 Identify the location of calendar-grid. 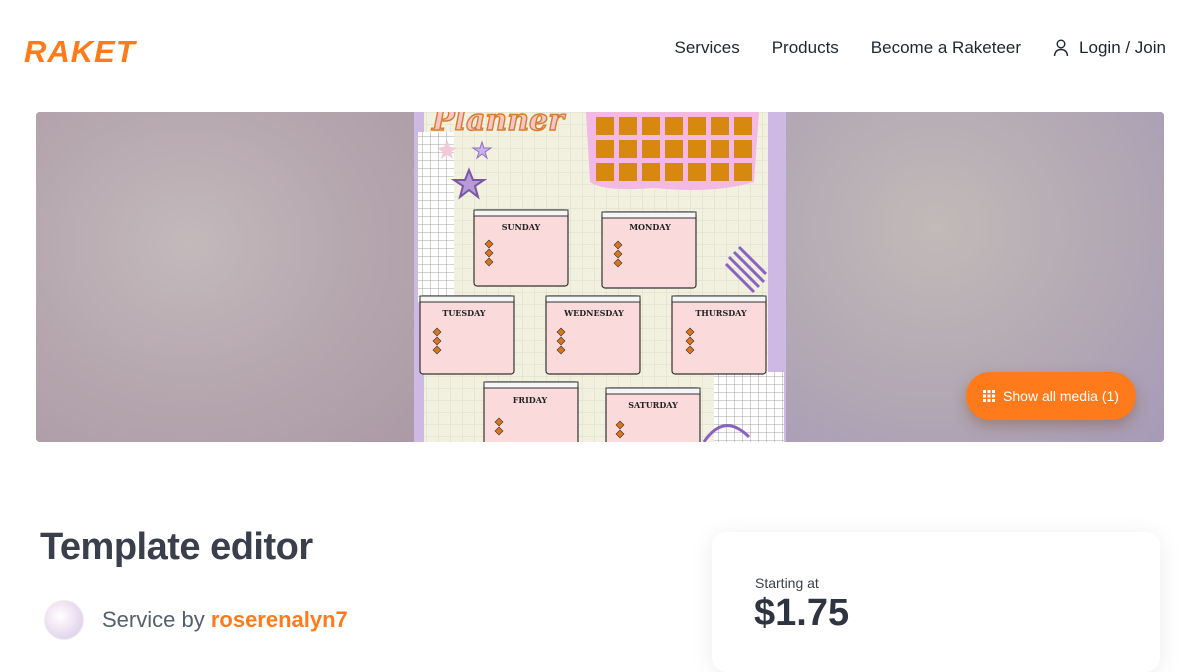
(674, 149).